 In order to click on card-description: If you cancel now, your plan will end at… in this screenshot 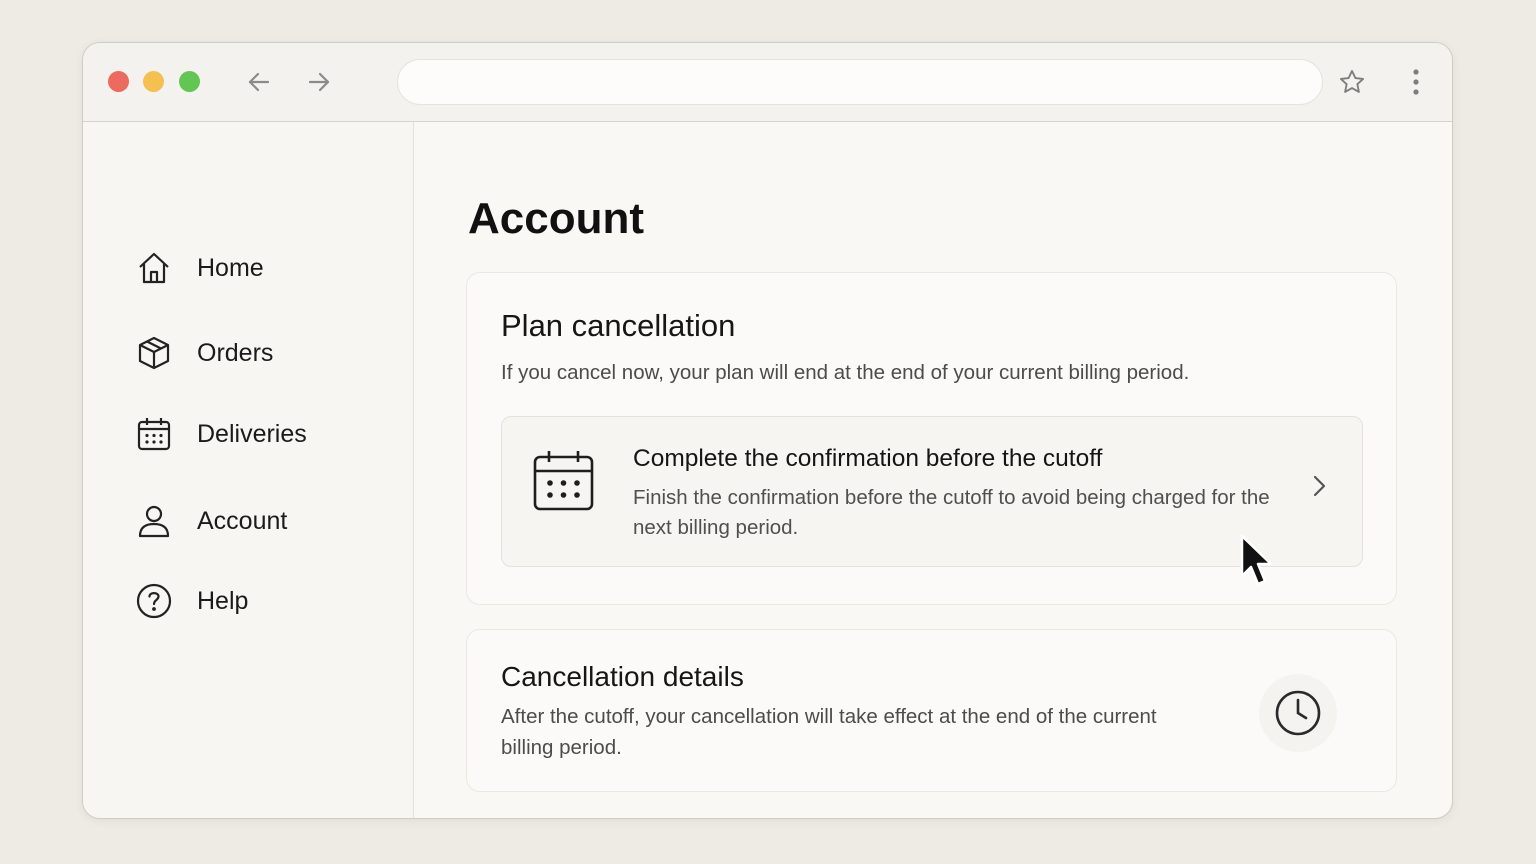, I will do `click(845, 372)`.